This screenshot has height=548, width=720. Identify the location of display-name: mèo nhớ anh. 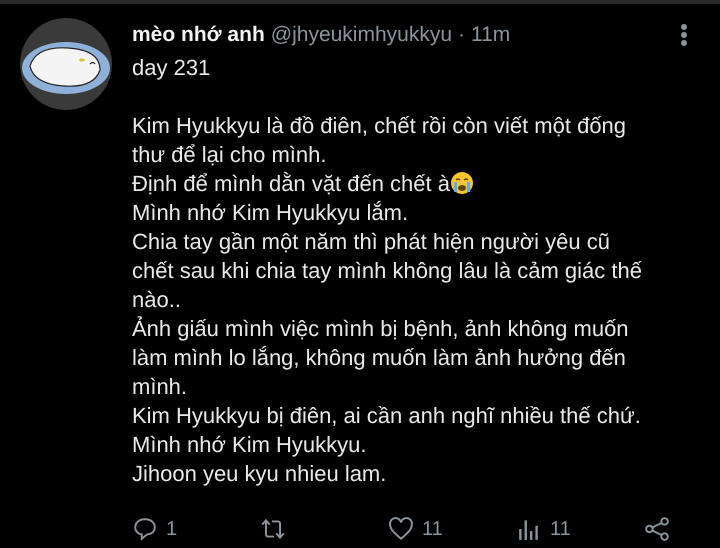
(198, 35).